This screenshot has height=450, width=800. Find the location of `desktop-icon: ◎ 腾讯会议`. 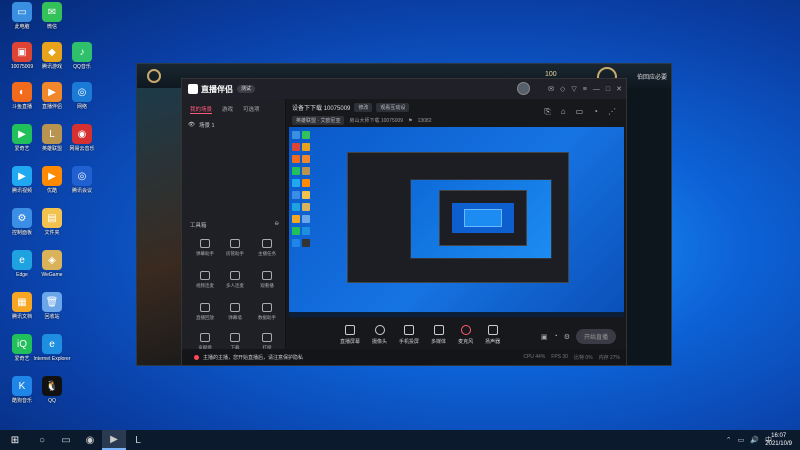

desktop-icon: ◎ 腾讯会议 is located at coordinates (82, 180).